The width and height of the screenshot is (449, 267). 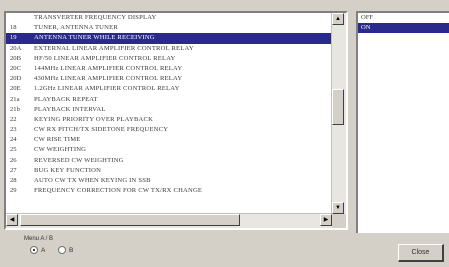 I want to click on scroll-up-button: ▲, so click(x=338, y=19).